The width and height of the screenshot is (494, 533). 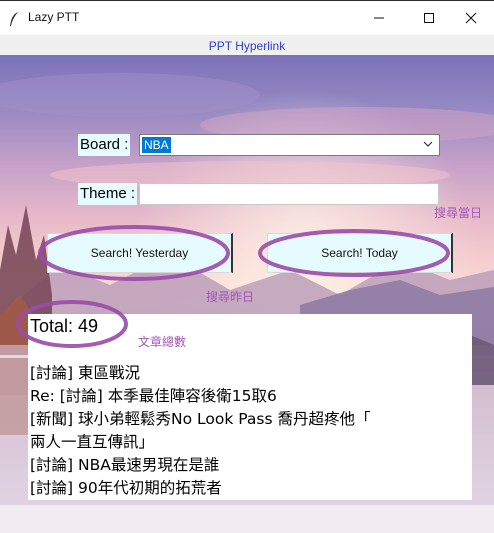 I want to click on search-today-note: 搜尋當日, so click(x=458, y=213).